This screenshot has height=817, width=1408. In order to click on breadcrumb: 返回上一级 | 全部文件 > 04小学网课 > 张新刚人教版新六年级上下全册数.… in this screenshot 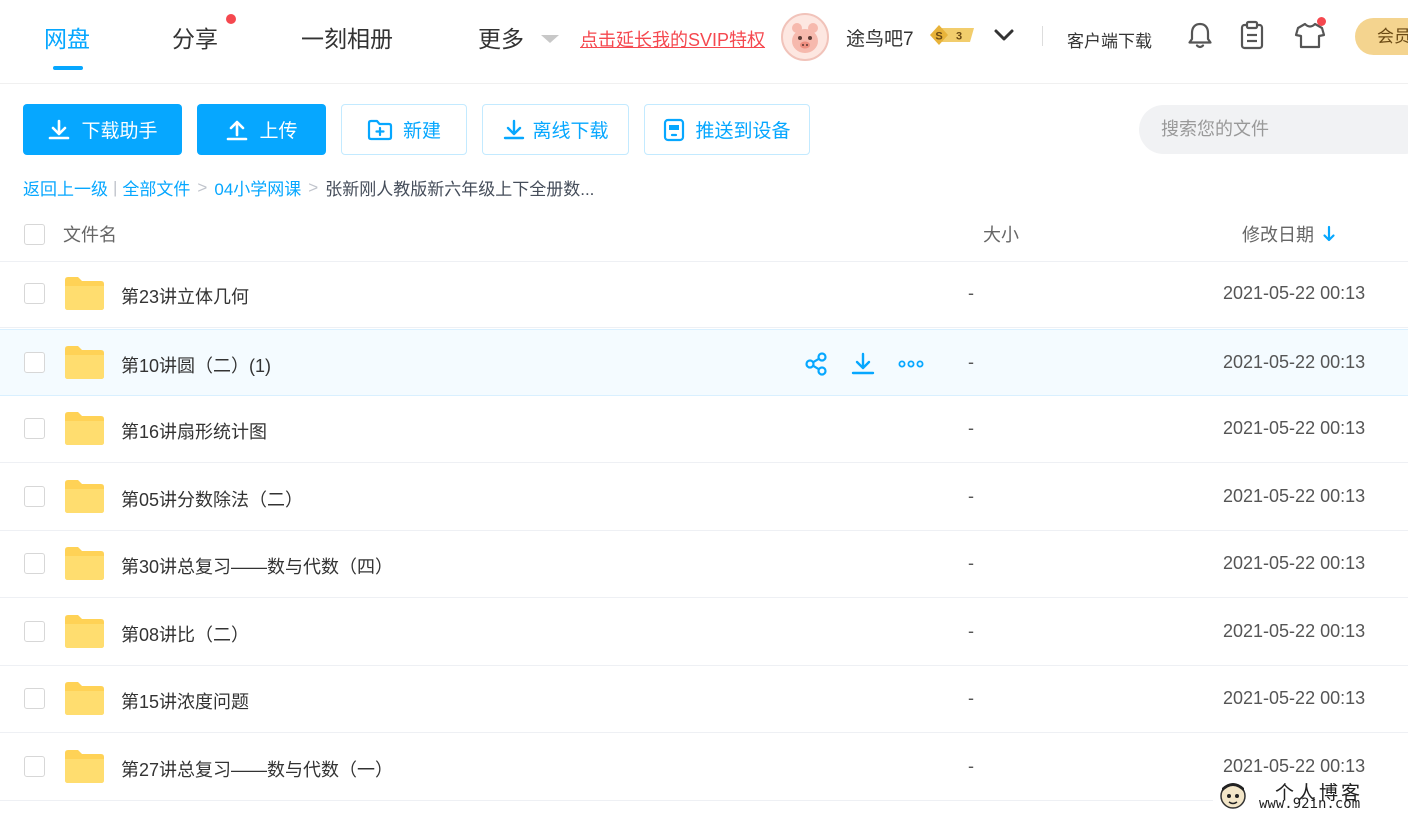, I will do `click(308, 187)`.